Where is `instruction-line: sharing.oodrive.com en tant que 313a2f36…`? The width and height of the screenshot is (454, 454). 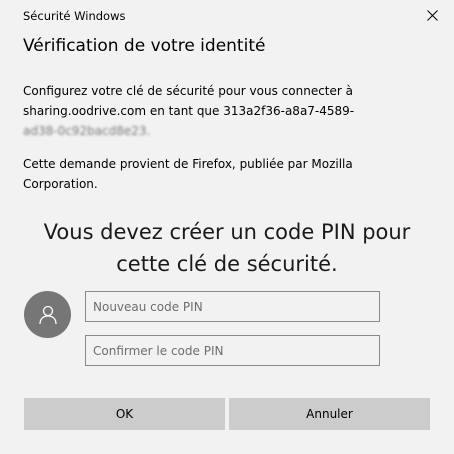 instruction-line: sharing.oodrive.com en tant que 313a2f36… is located at coordinates (189, 111).